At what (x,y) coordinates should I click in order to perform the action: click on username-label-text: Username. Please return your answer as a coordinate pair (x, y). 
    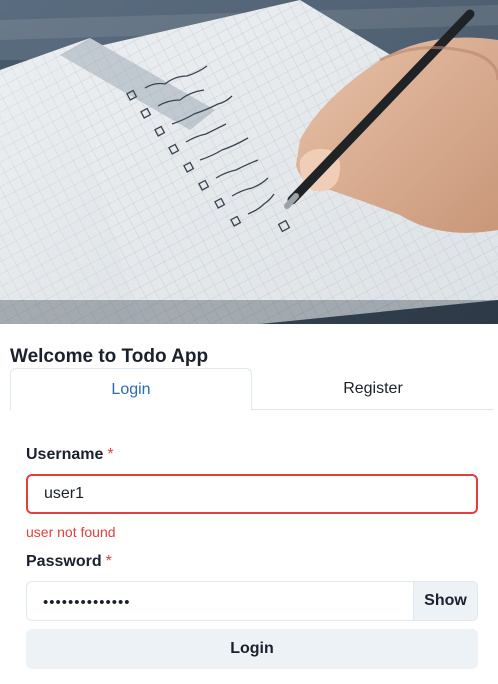
    Looking at the image, I should click on (65, 454).